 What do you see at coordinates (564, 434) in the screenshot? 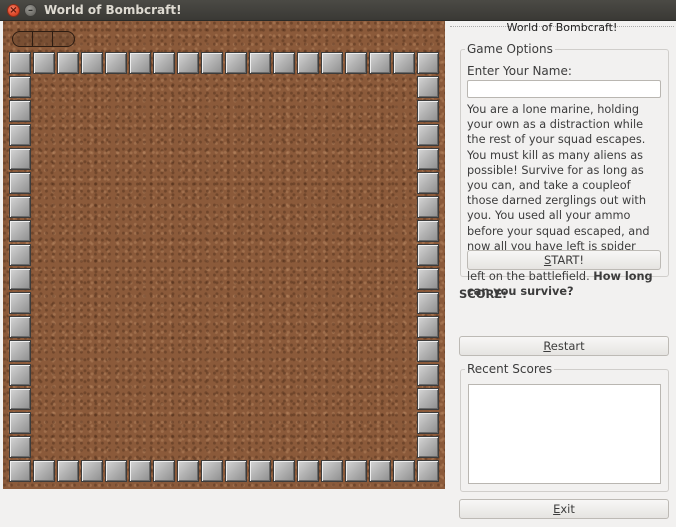
I see `recent-scores-list` at bounding box center [564, 434].